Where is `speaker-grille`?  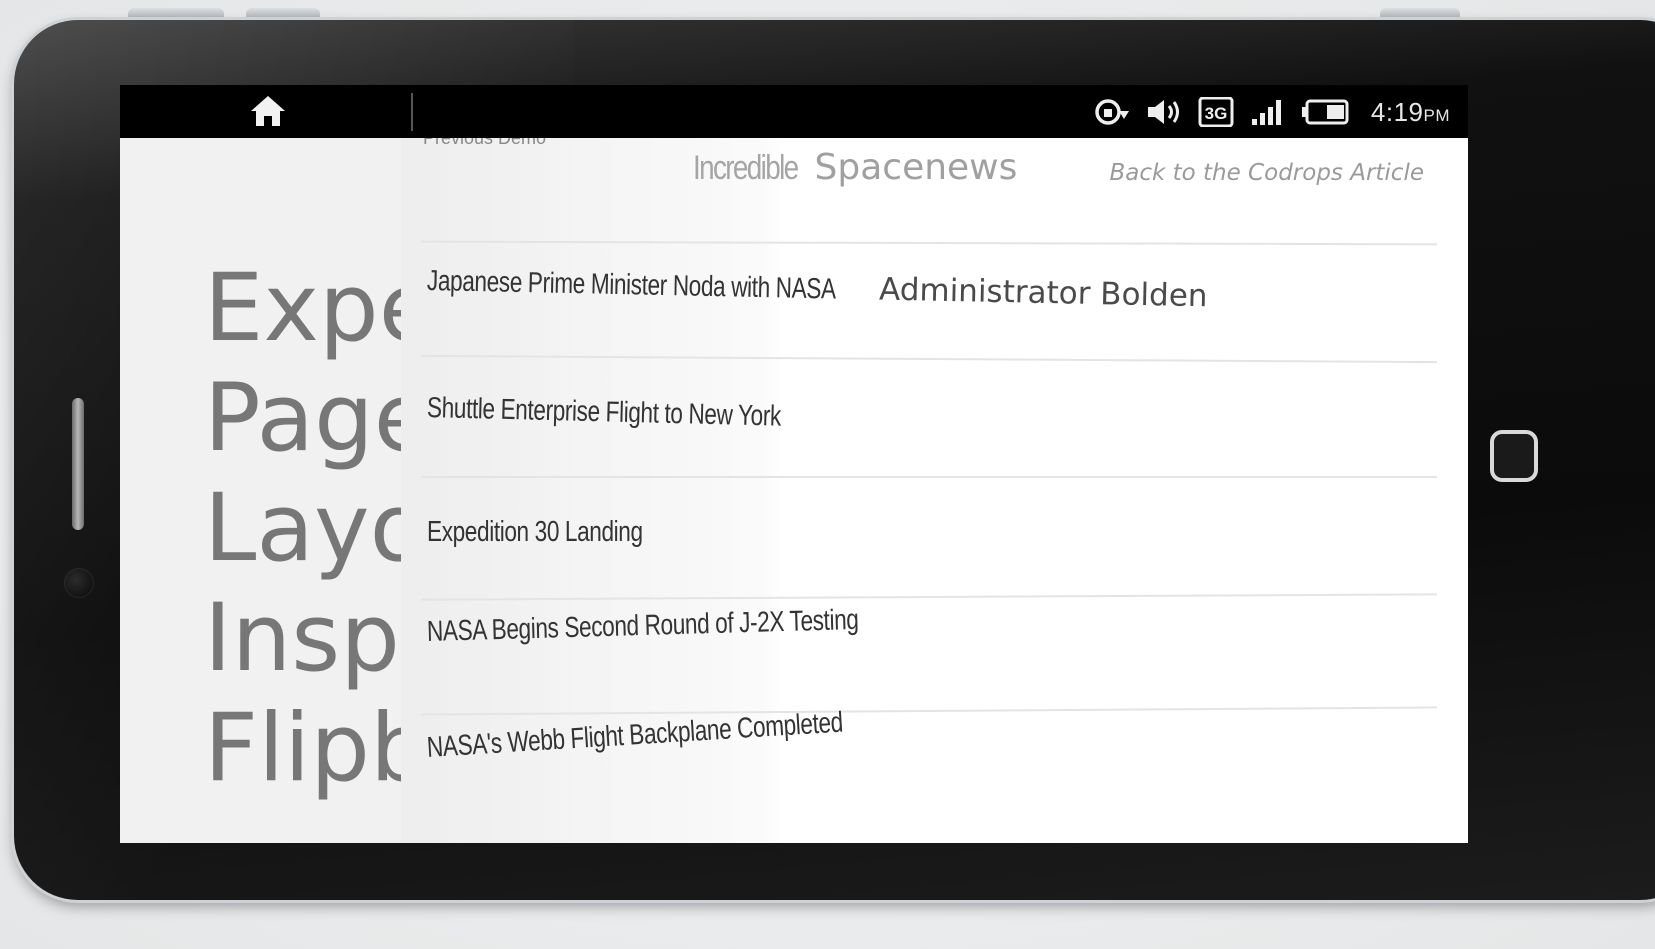 speaker-grille is located at coordinates (78, 464).